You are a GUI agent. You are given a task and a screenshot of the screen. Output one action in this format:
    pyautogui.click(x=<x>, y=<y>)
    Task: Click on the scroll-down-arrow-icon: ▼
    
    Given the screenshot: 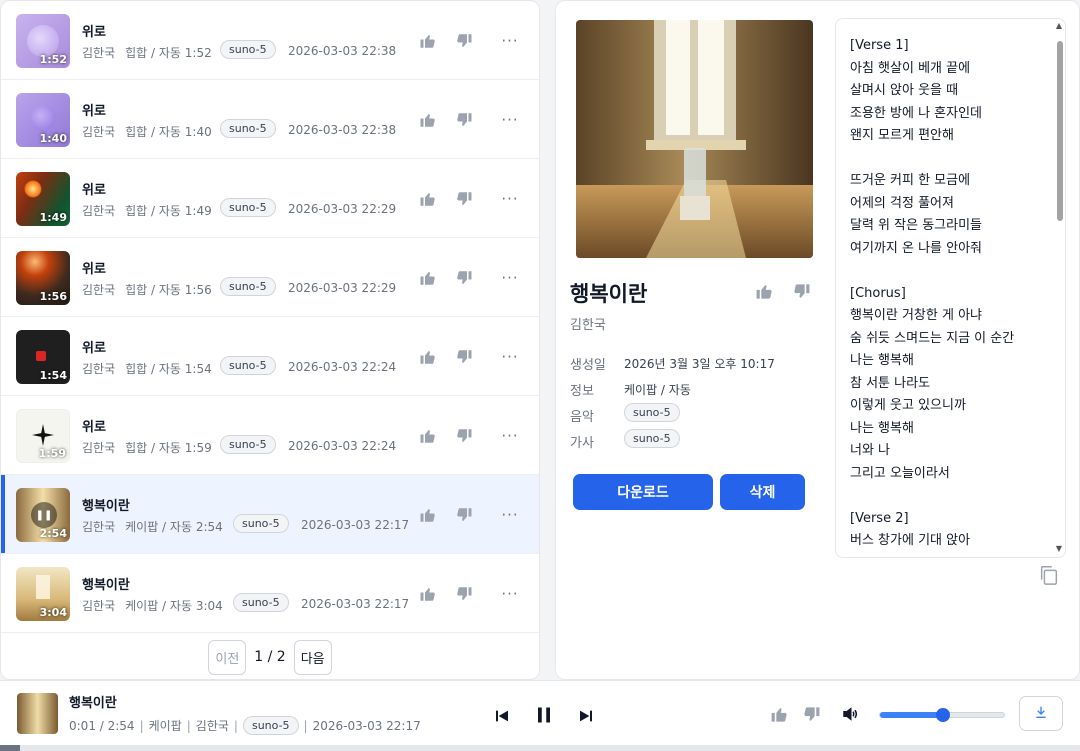 What is the action you would take?
    pyautogui.click(x=1059, y=548)
    